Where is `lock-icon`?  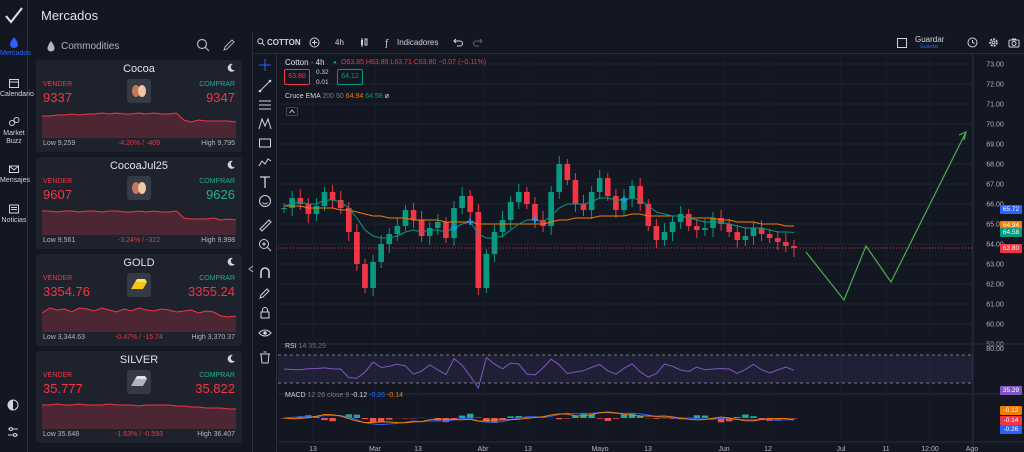
lock-icon is located at coordinates (265, 313).